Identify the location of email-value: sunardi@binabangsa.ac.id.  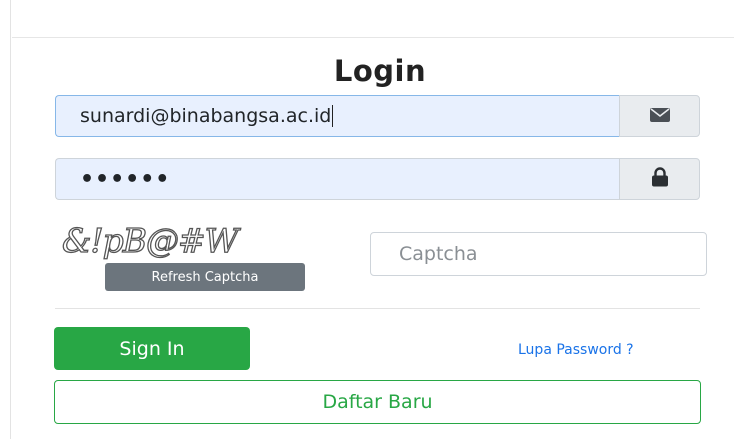
(206, 116).